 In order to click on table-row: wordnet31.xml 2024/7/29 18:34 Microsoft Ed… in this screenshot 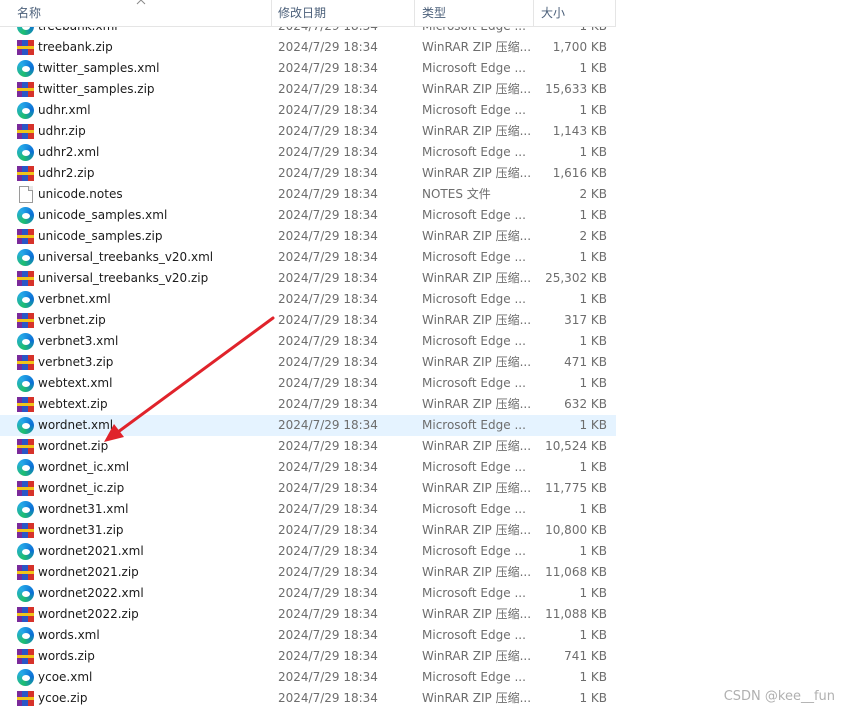, I will do `click(308, 509)`.